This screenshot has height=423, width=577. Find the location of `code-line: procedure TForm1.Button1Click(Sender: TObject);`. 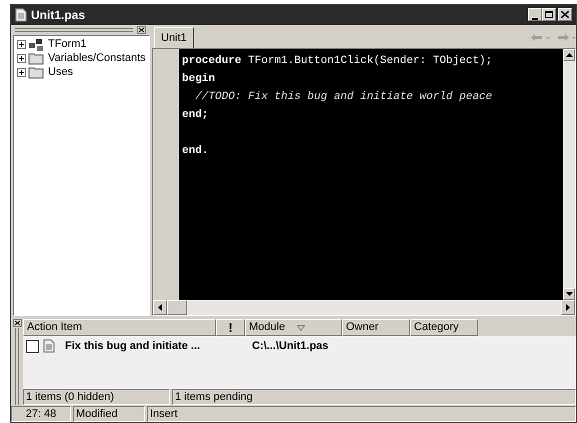

code-line: procedure TForm1.Button1Click(Sender: TObject); is located at coordinates (337, 60).